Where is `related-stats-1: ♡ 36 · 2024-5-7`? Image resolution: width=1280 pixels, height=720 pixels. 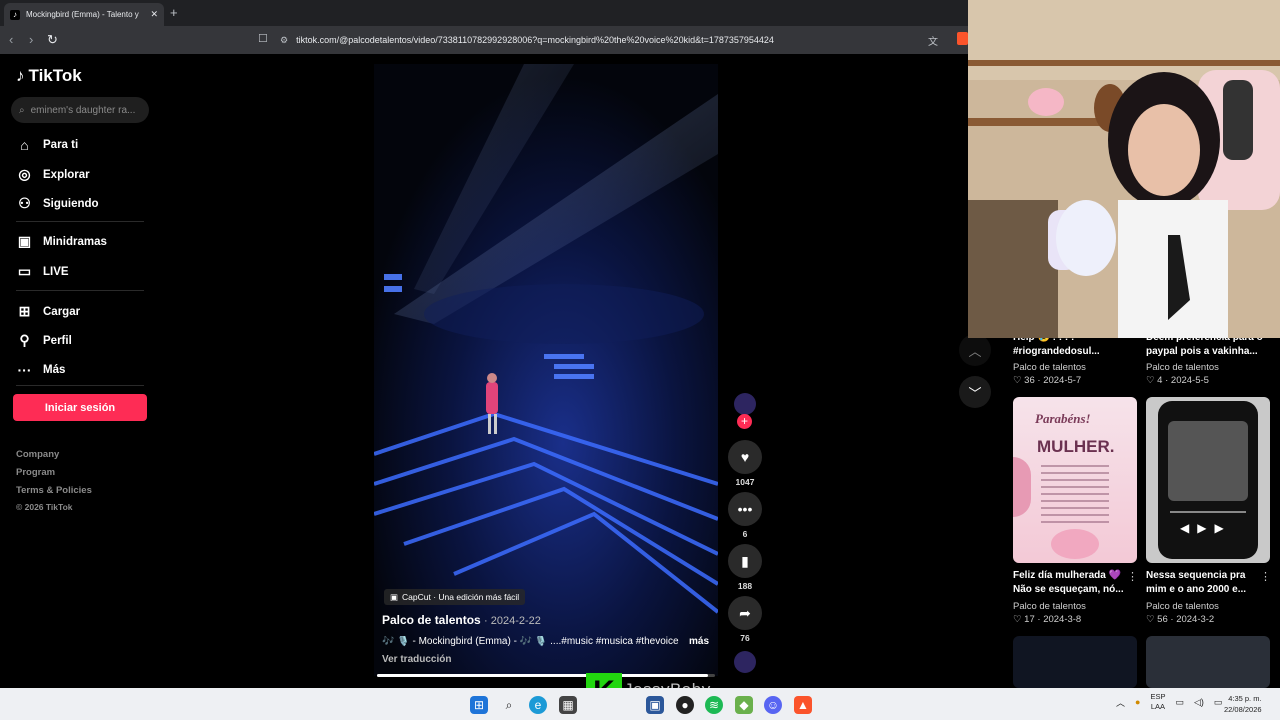
related-stats-1: ♡ 36 · 2024-5-7 is located at coordinates (1047, 380).